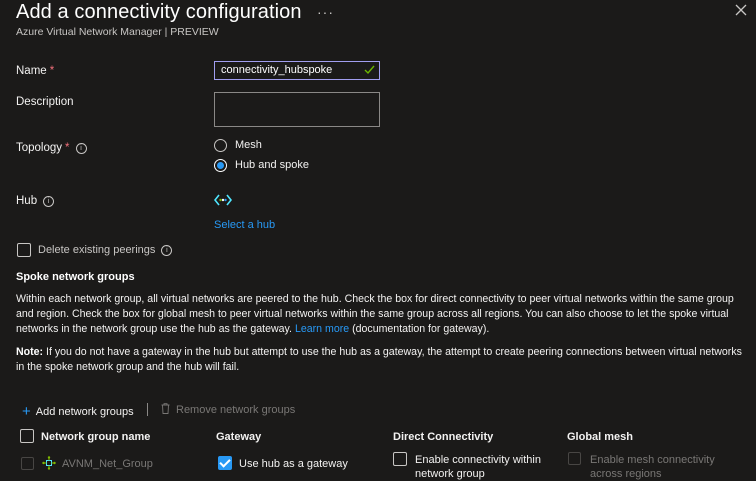  What do you see at coordinates (24, 250) in the screenshot?
I see `delete-peerings-checkbox` at bounding box center [24, 250].